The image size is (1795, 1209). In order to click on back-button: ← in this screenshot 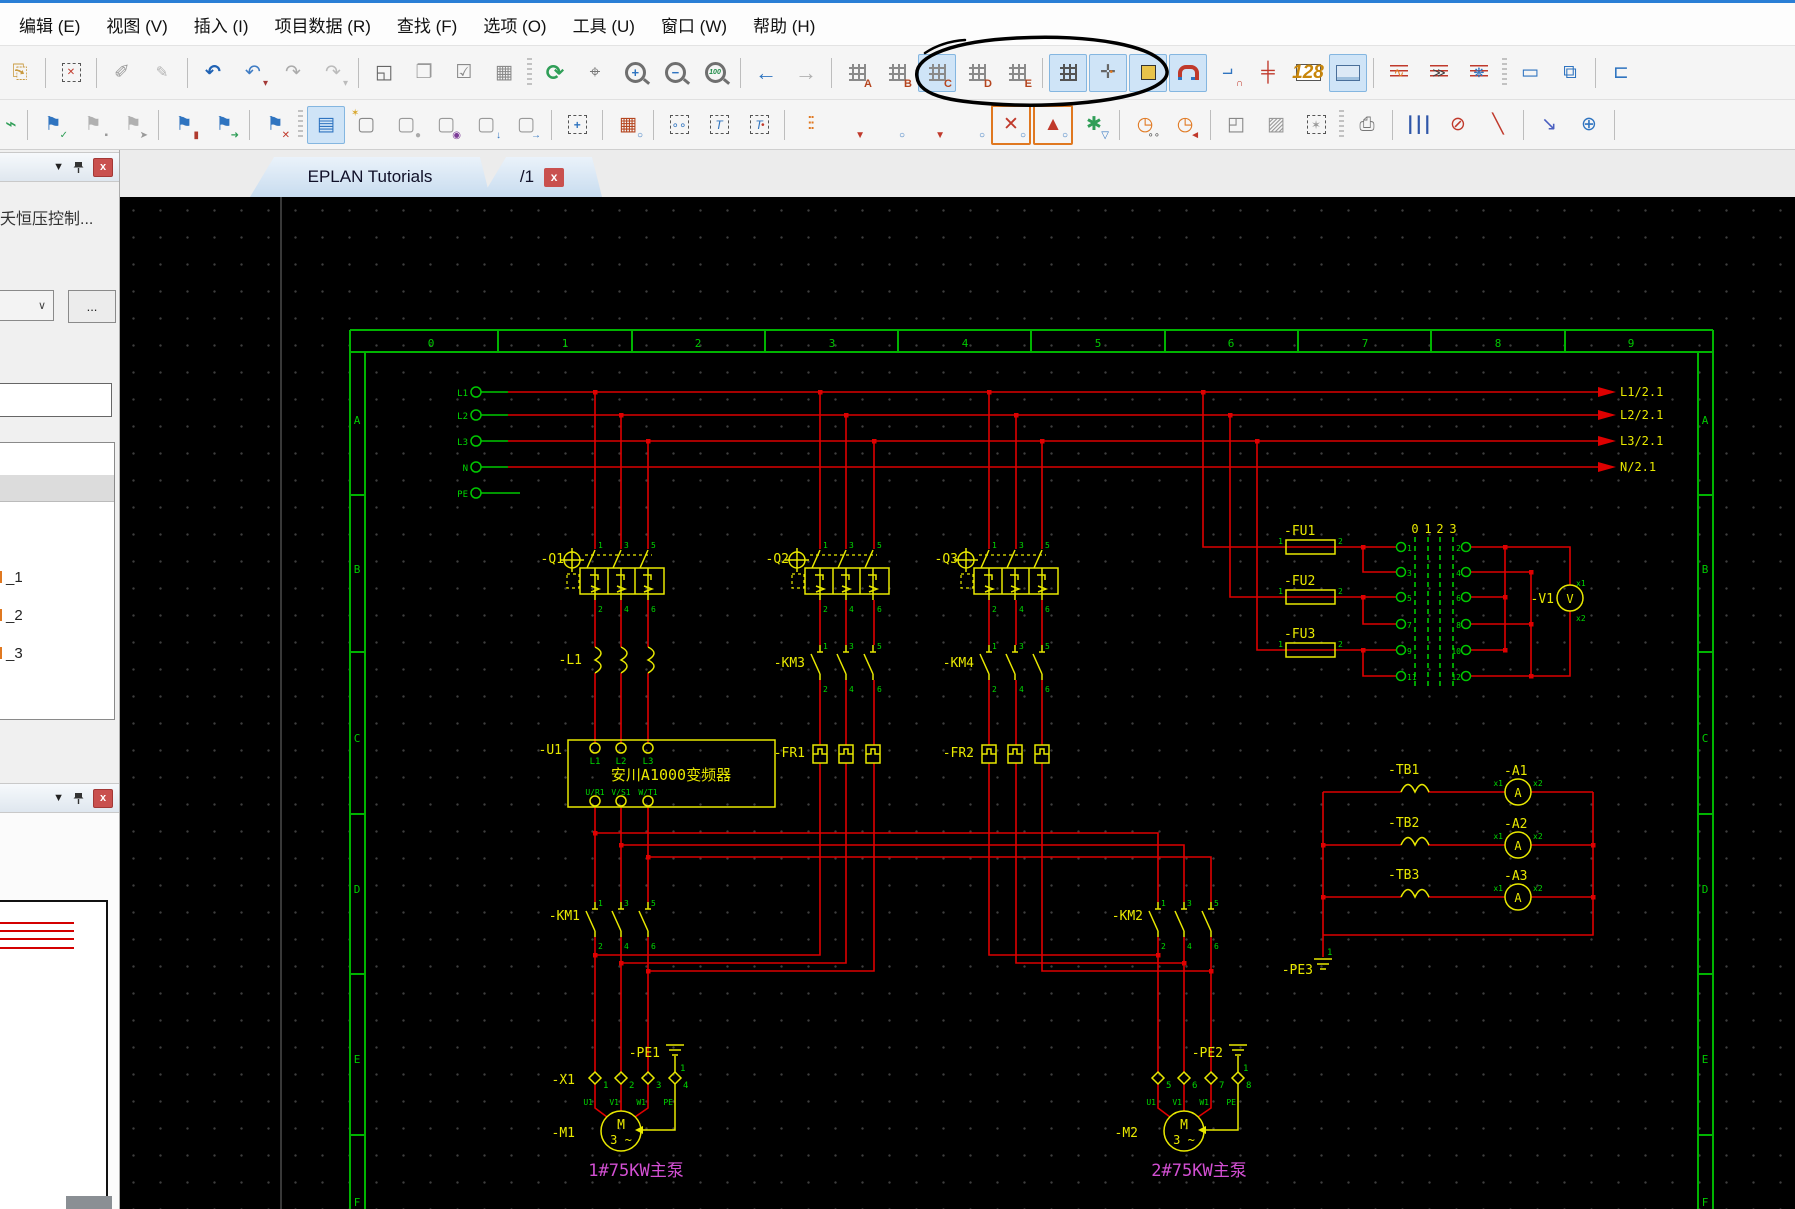, I will do `click(766, 73)`.